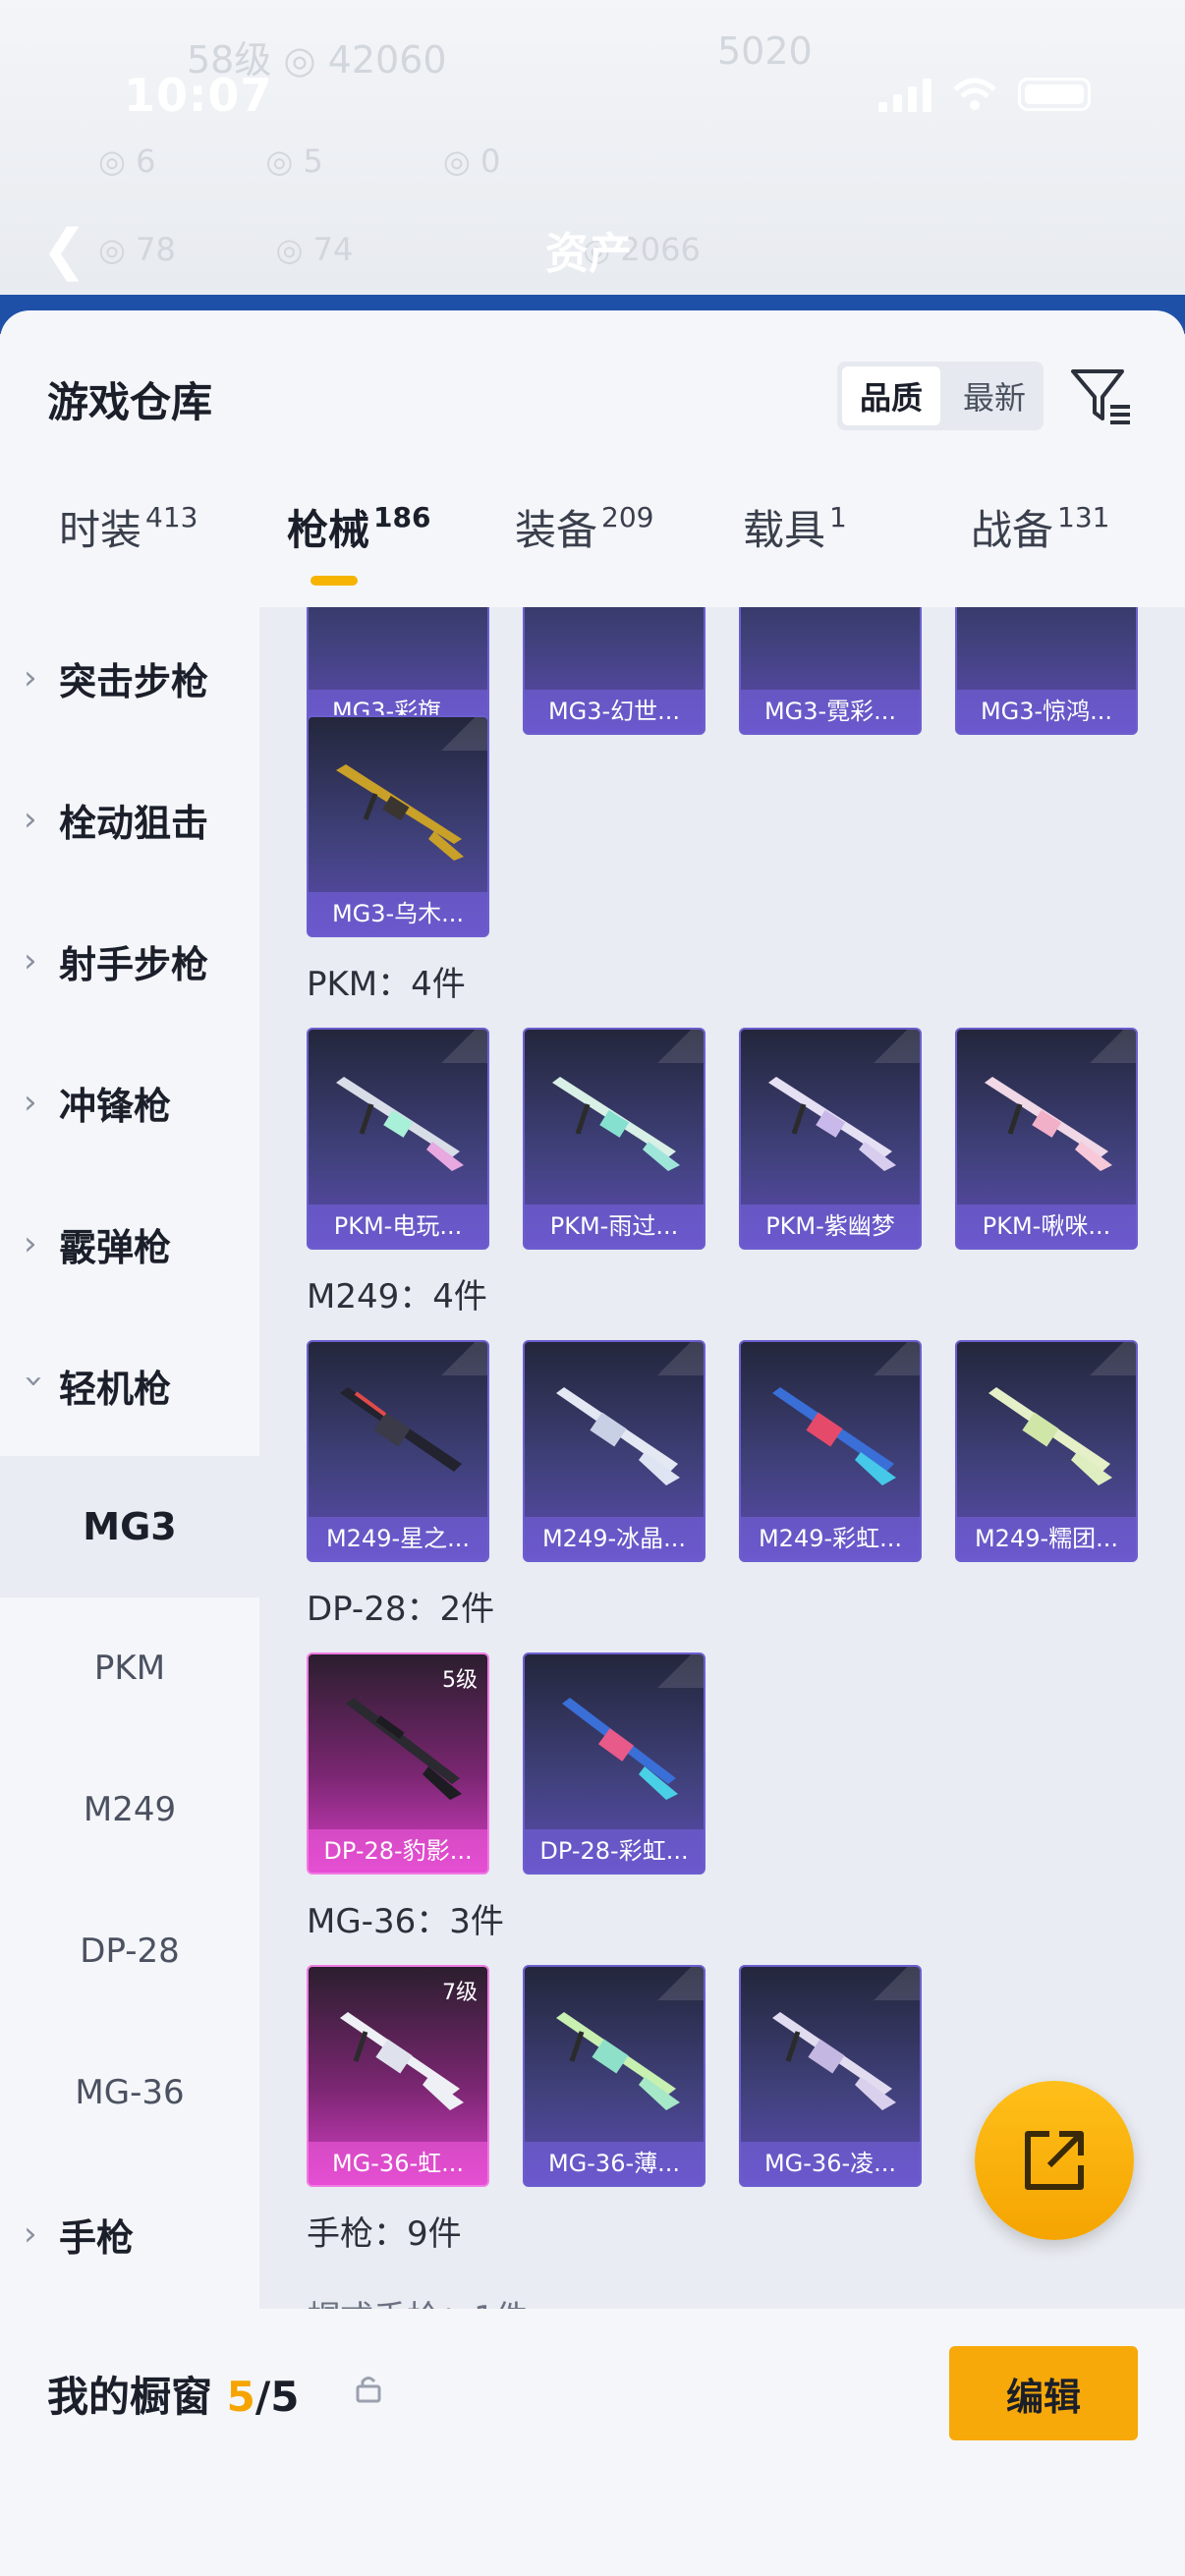  Describe the element at coordinates (838, 517) in the screenshot. I see `tab-count: 1` at that location.